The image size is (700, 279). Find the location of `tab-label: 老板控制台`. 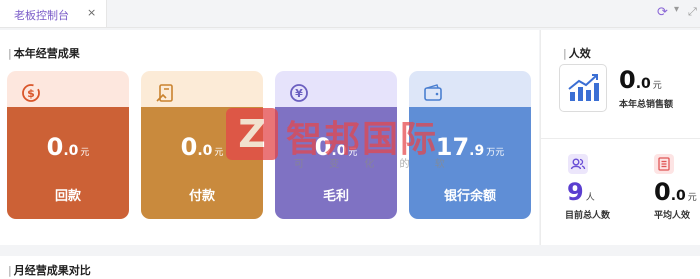

tab-label: 老板控制台 is located at coordinates (41, 15).